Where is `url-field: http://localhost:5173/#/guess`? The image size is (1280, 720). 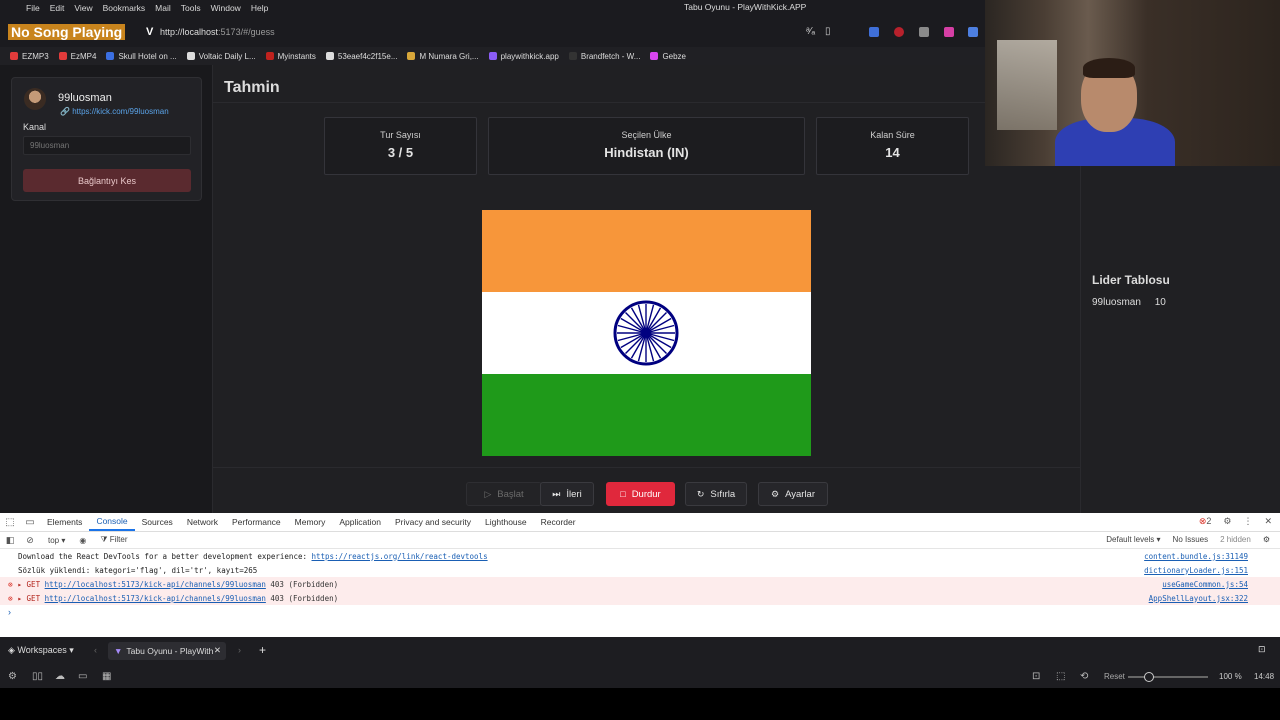
url-field: http://localhost:5173/#/guess is located at coordinates (217, 32).